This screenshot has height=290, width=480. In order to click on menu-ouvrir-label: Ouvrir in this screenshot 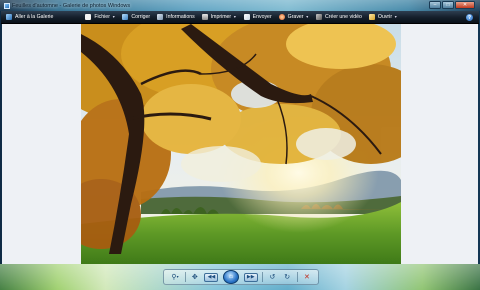, I will do `click(385, 17)`.